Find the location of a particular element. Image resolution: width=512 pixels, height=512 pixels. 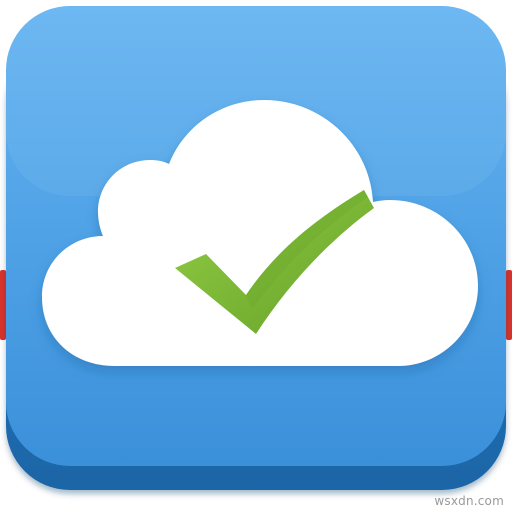

watermark-text: wsxdn.com is located at coordinates (469, 501).